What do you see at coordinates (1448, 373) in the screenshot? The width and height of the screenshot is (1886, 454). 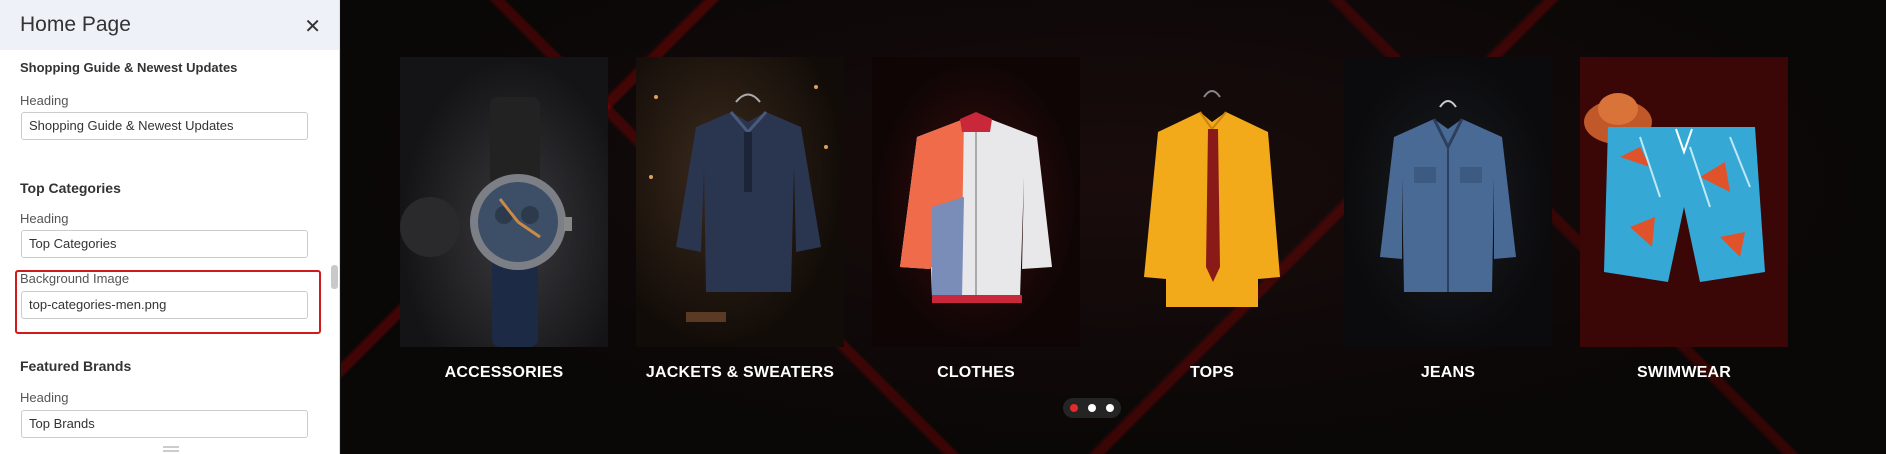 I see `category-label: JEANS` at bounding box center [1448, 373].